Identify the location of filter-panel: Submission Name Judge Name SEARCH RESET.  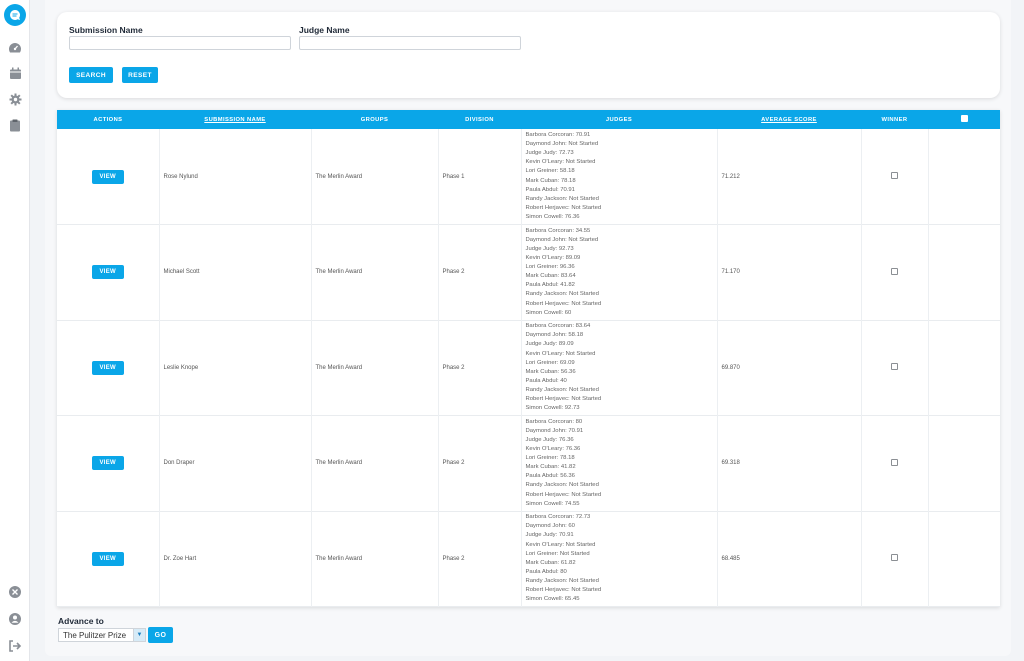
(528, 55).